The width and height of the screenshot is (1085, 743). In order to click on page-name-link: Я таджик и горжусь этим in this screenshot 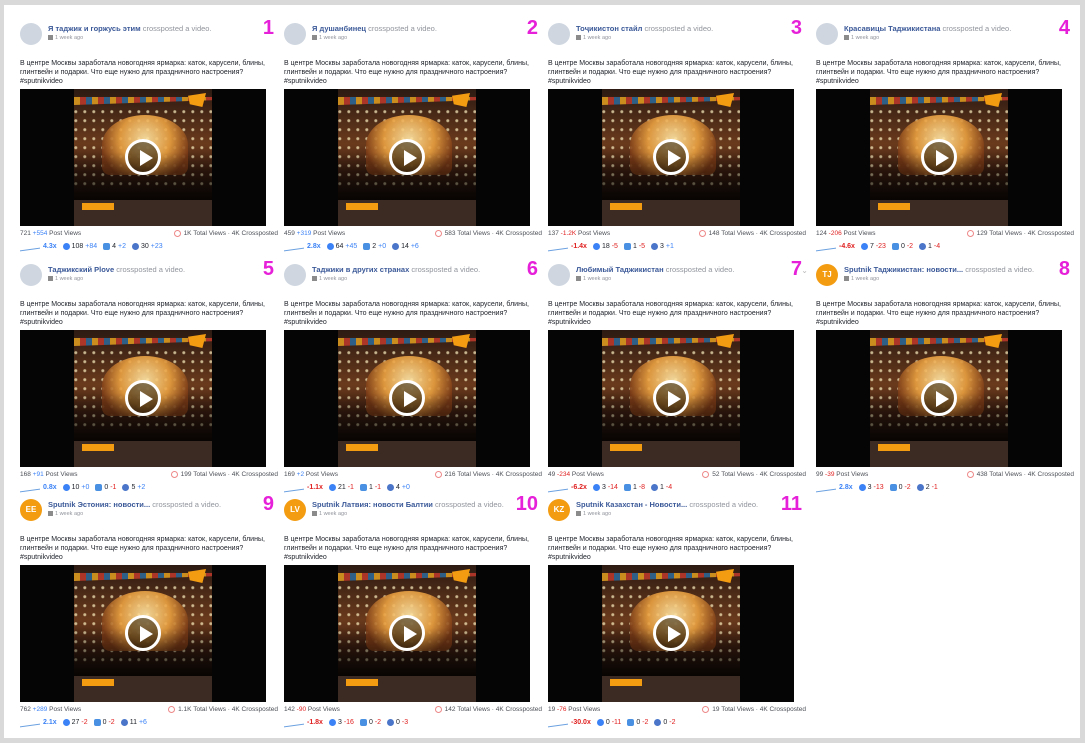, I will do `click(94, 28)`.